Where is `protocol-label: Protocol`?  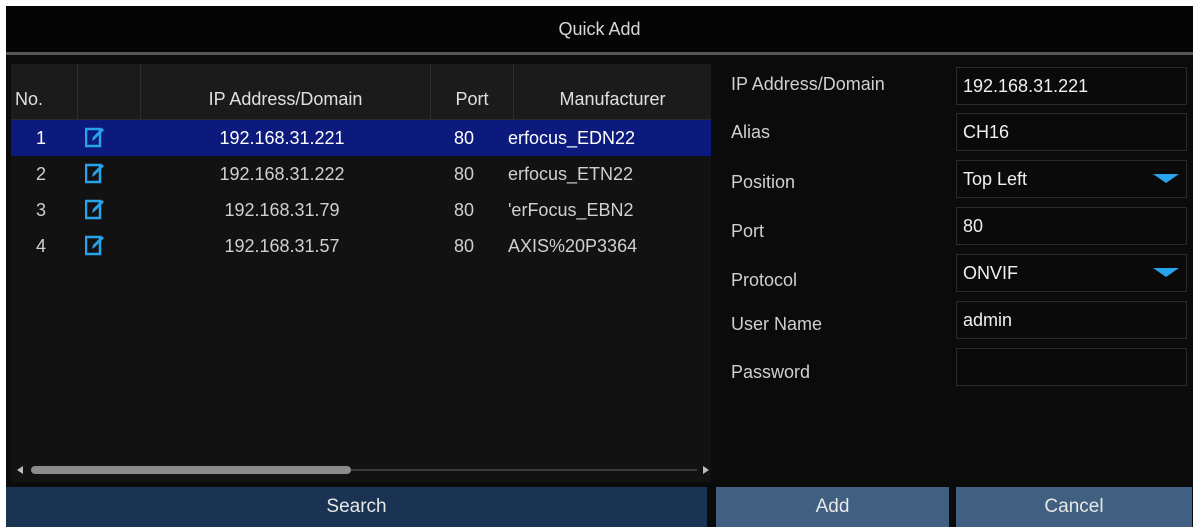 protocol-label: Protocol is located at coordinates (764, 280).